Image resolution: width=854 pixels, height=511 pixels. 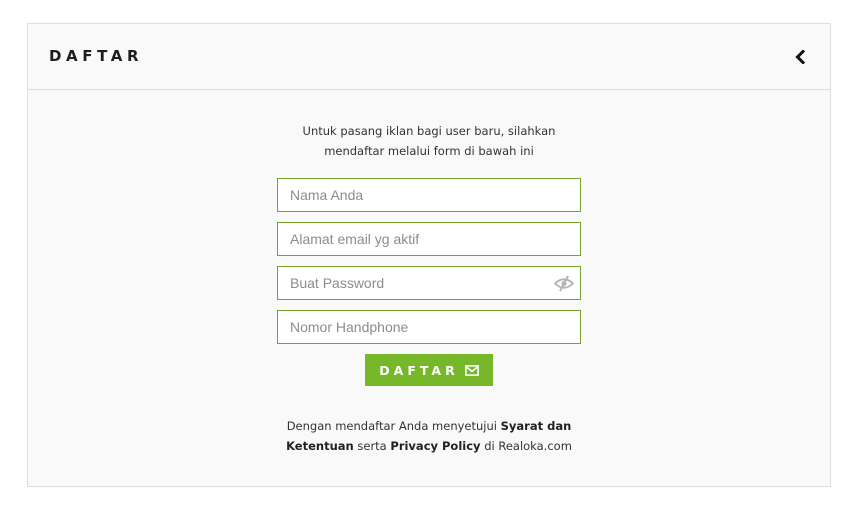 What do you see at coordinates (96, 56) in the screenshot?
I see `panel-title: DAFTAR` at bounding box center [96, 56].